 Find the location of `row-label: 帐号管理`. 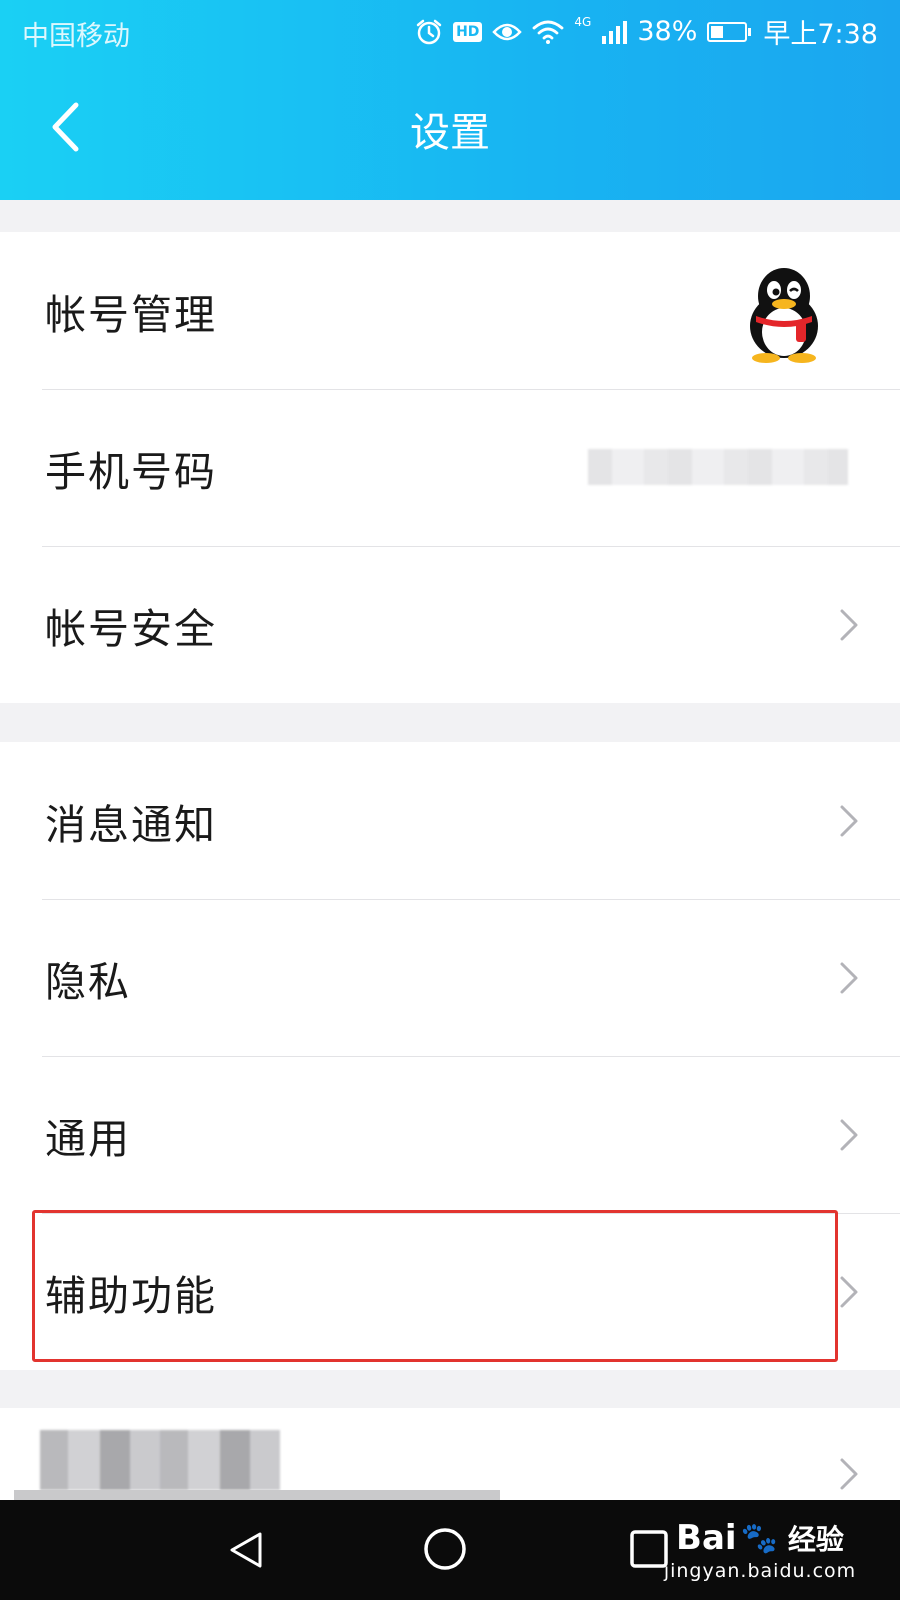

row-label: 帐号管理 is located at coordinates (131, 314).